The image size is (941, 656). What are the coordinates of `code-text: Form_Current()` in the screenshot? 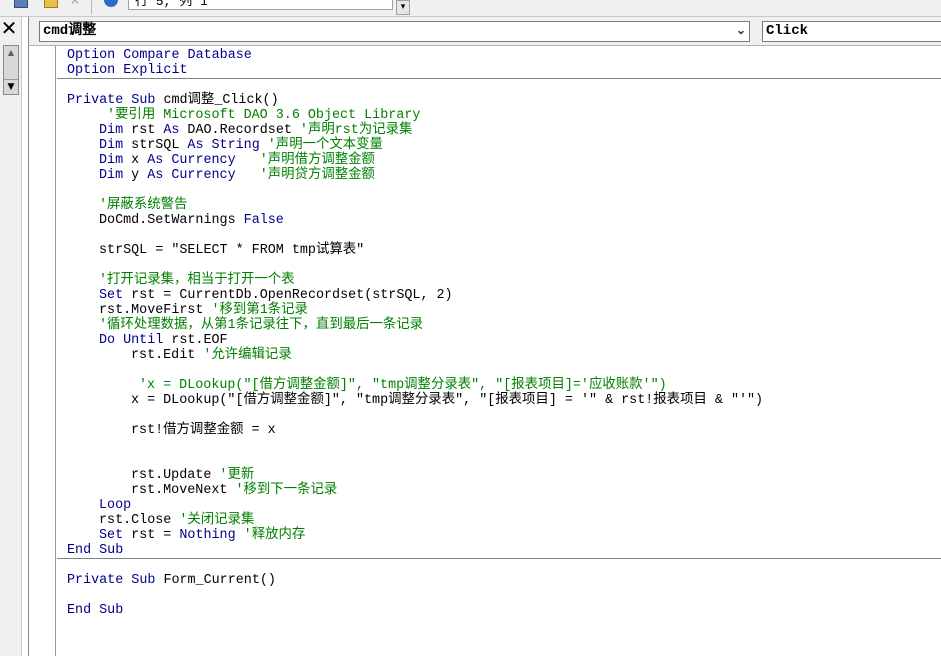 It's located at (219, 580).